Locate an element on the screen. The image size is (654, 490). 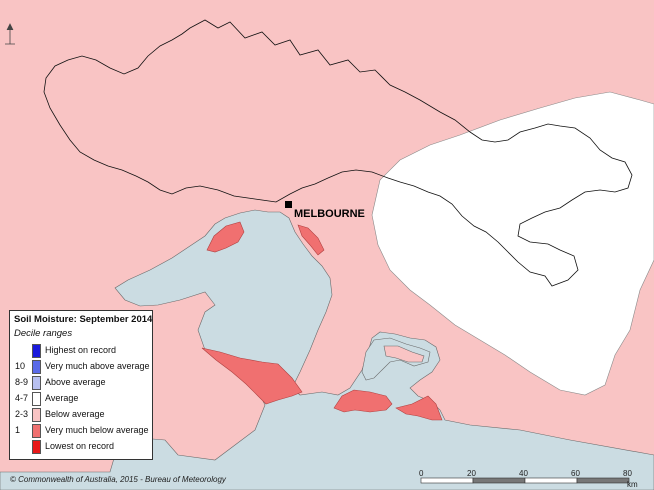
legend-item-below: 2-3 Below average is located at coordinates (81, 415).